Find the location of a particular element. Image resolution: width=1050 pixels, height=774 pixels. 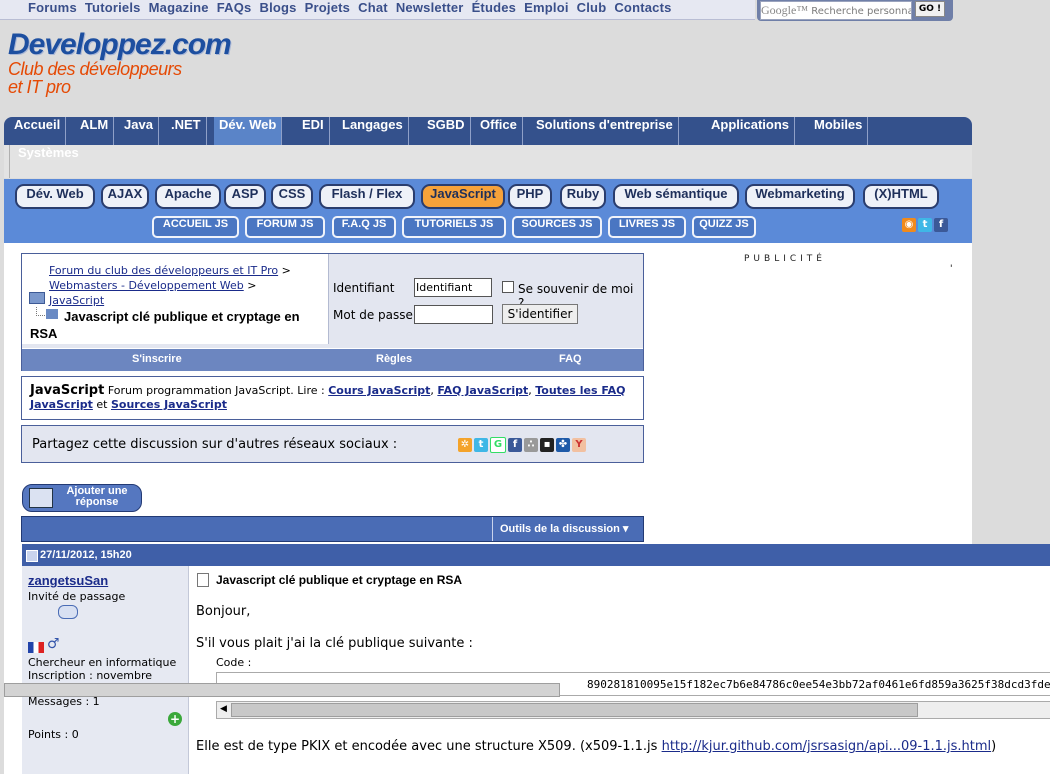

post-date: 27/11/2012, 15h20 is located at coordinates (86, 555).